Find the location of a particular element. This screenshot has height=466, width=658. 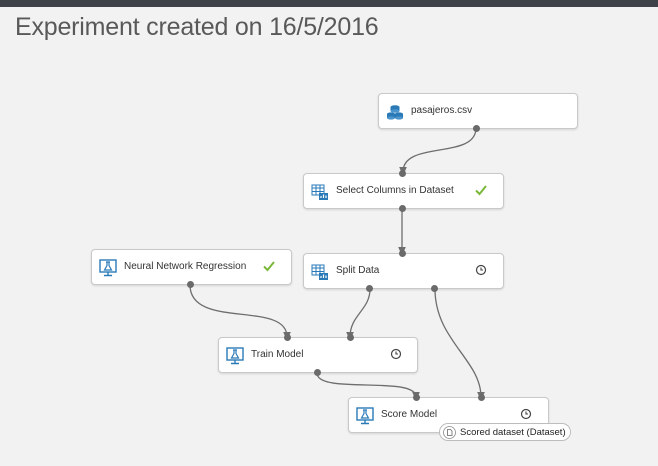

module-train-model: Train Model is located at coordinates (318, 355).